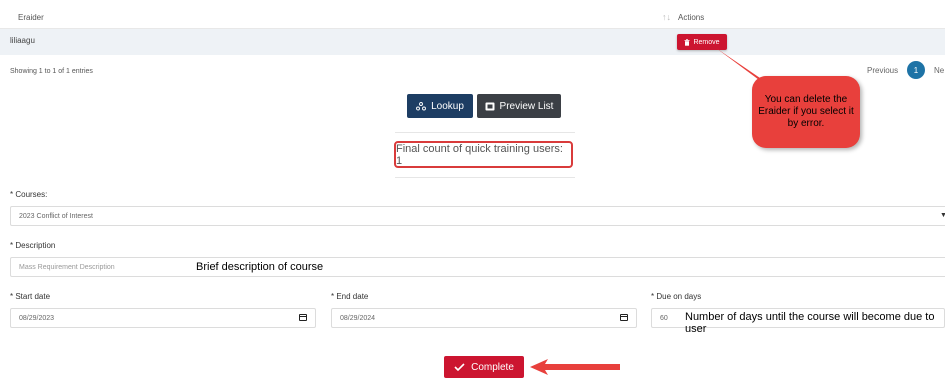 The image size is (945, 378). Describe the element at coordinates (676, 296) in the screenshot. I see `due-days-label: * Due on days` at that location.